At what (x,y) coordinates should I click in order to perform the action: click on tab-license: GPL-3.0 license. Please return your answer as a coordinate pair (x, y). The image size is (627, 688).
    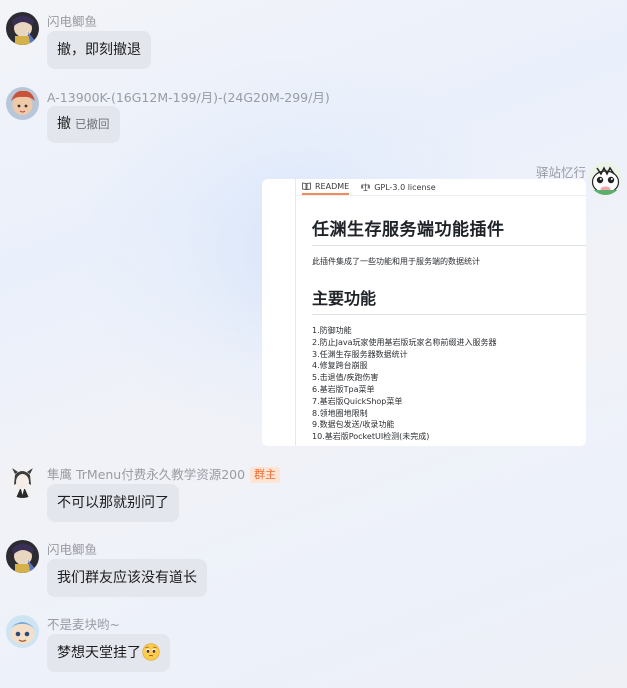
    Looking at the image, I should click on (398, 187).